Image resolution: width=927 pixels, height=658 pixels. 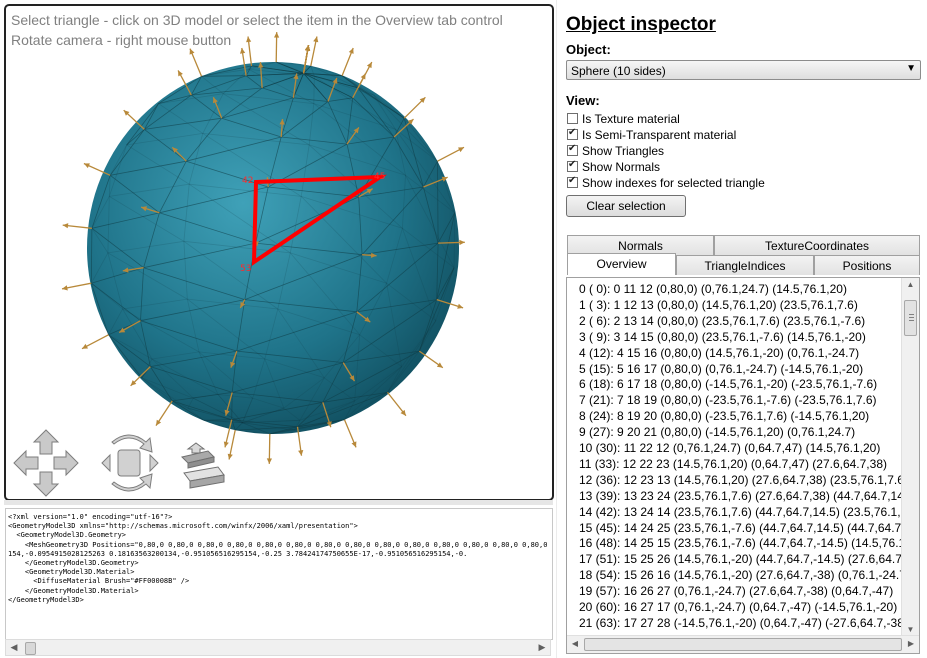 I want to click on horizontal-splitter, so click(x=278, y=502).